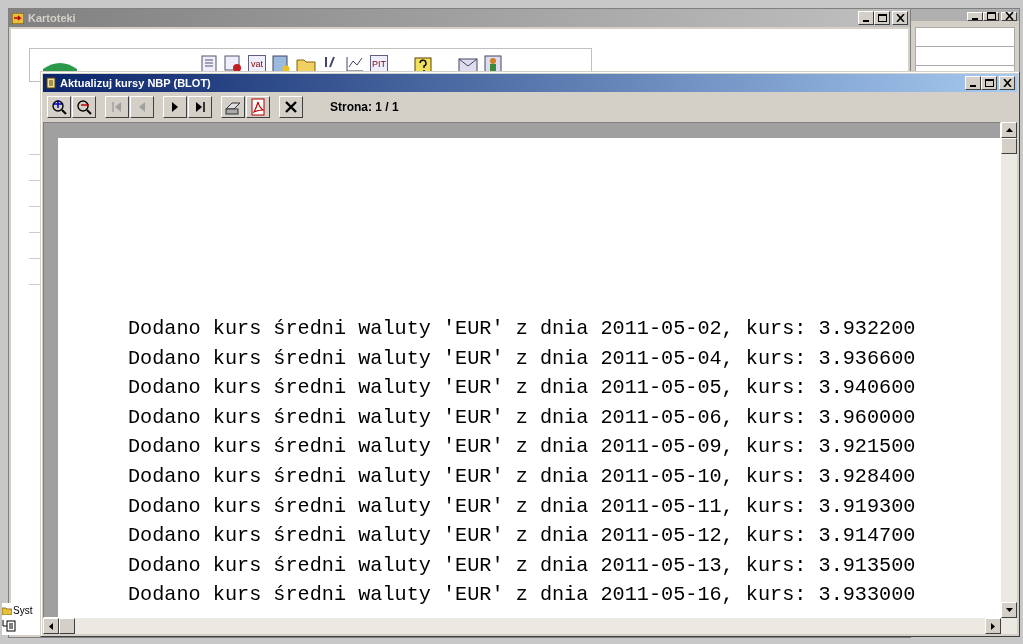 Image resolution: width=1023 pixels, height=644 pixels. I want to click on window-title: Kartoteki, so click(52, 18).